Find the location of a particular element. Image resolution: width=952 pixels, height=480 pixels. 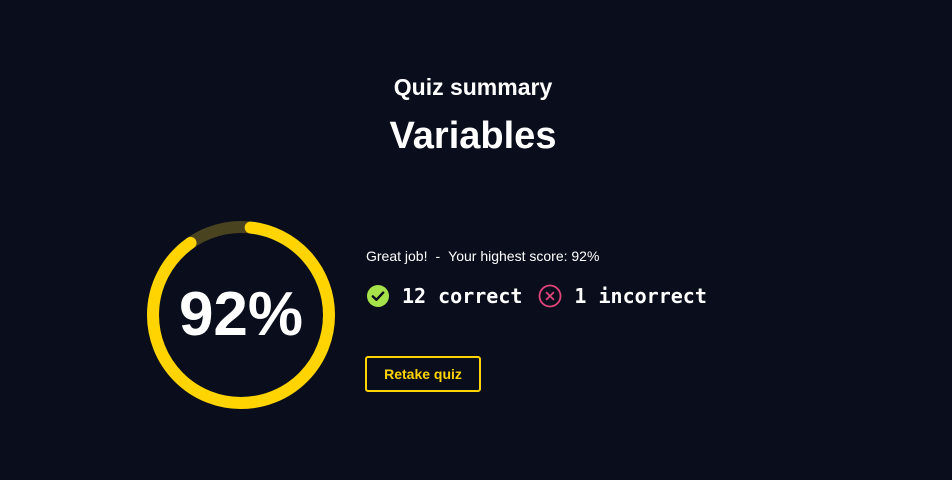

result-message: Great job! is located at coordinates (397, 256).